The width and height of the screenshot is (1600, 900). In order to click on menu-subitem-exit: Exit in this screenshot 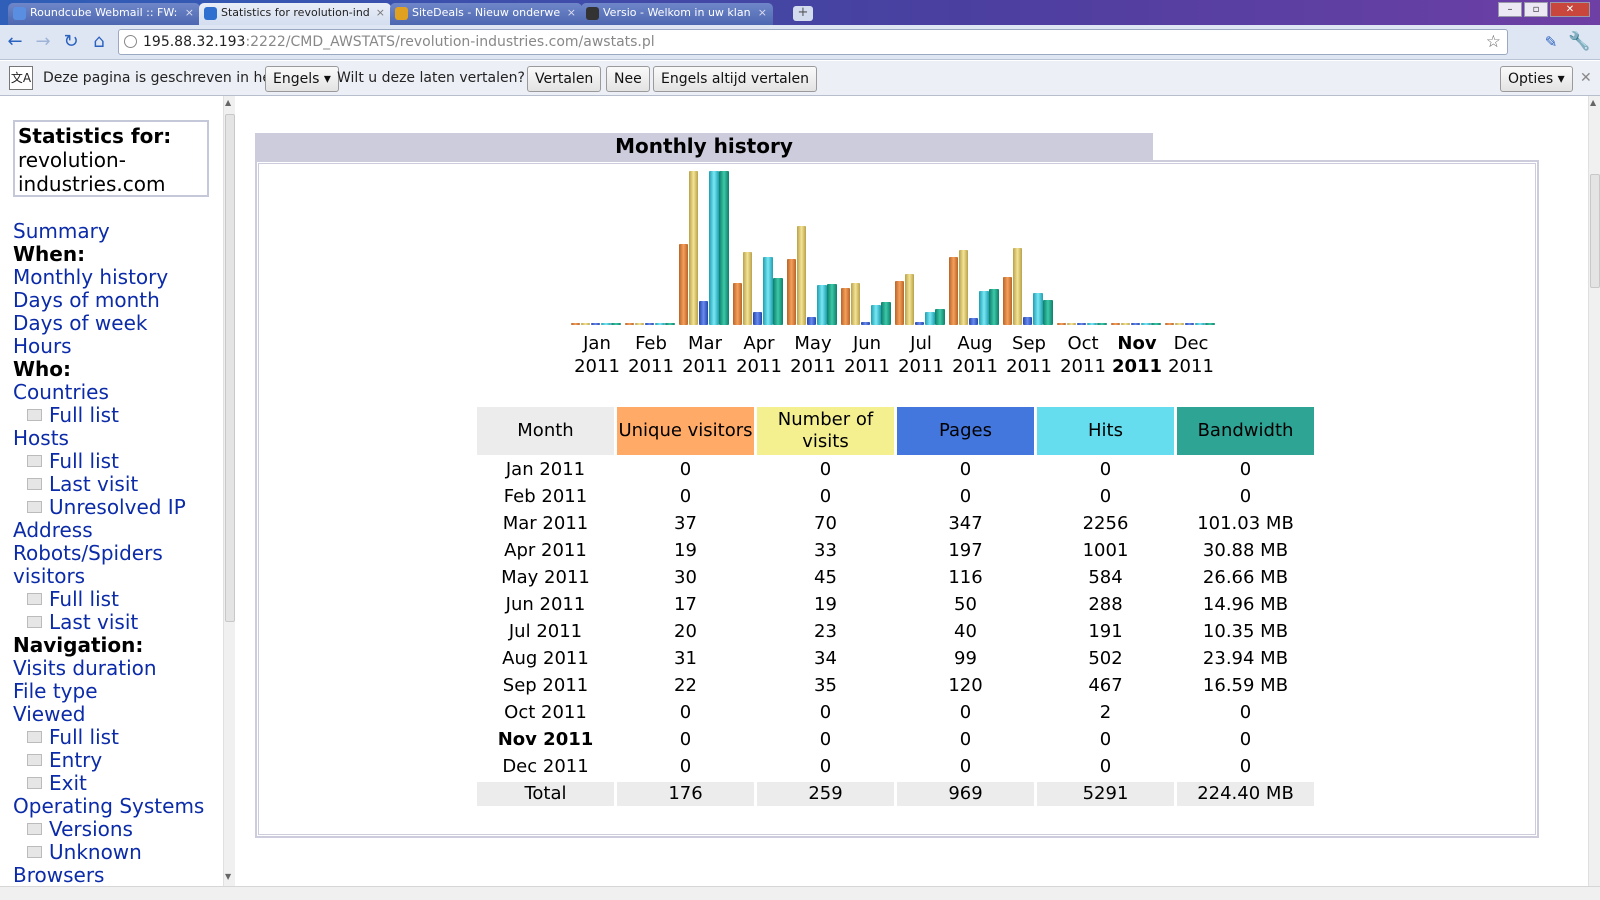, I will do `click(108, 783)`.